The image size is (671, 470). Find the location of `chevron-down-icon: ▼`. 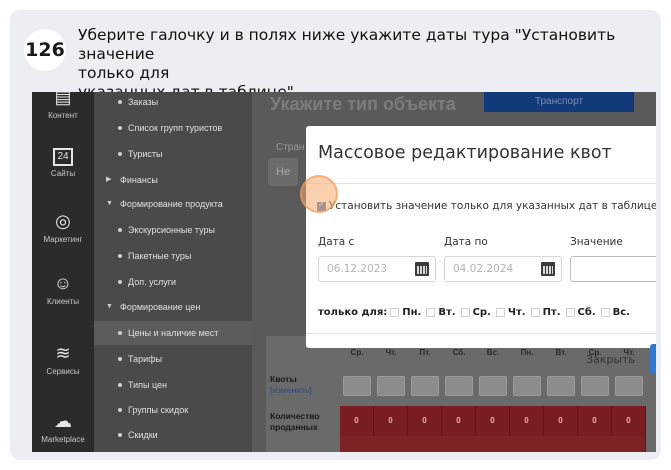

chevron-down-icon: ▼ is located at coordinates (109, 306).